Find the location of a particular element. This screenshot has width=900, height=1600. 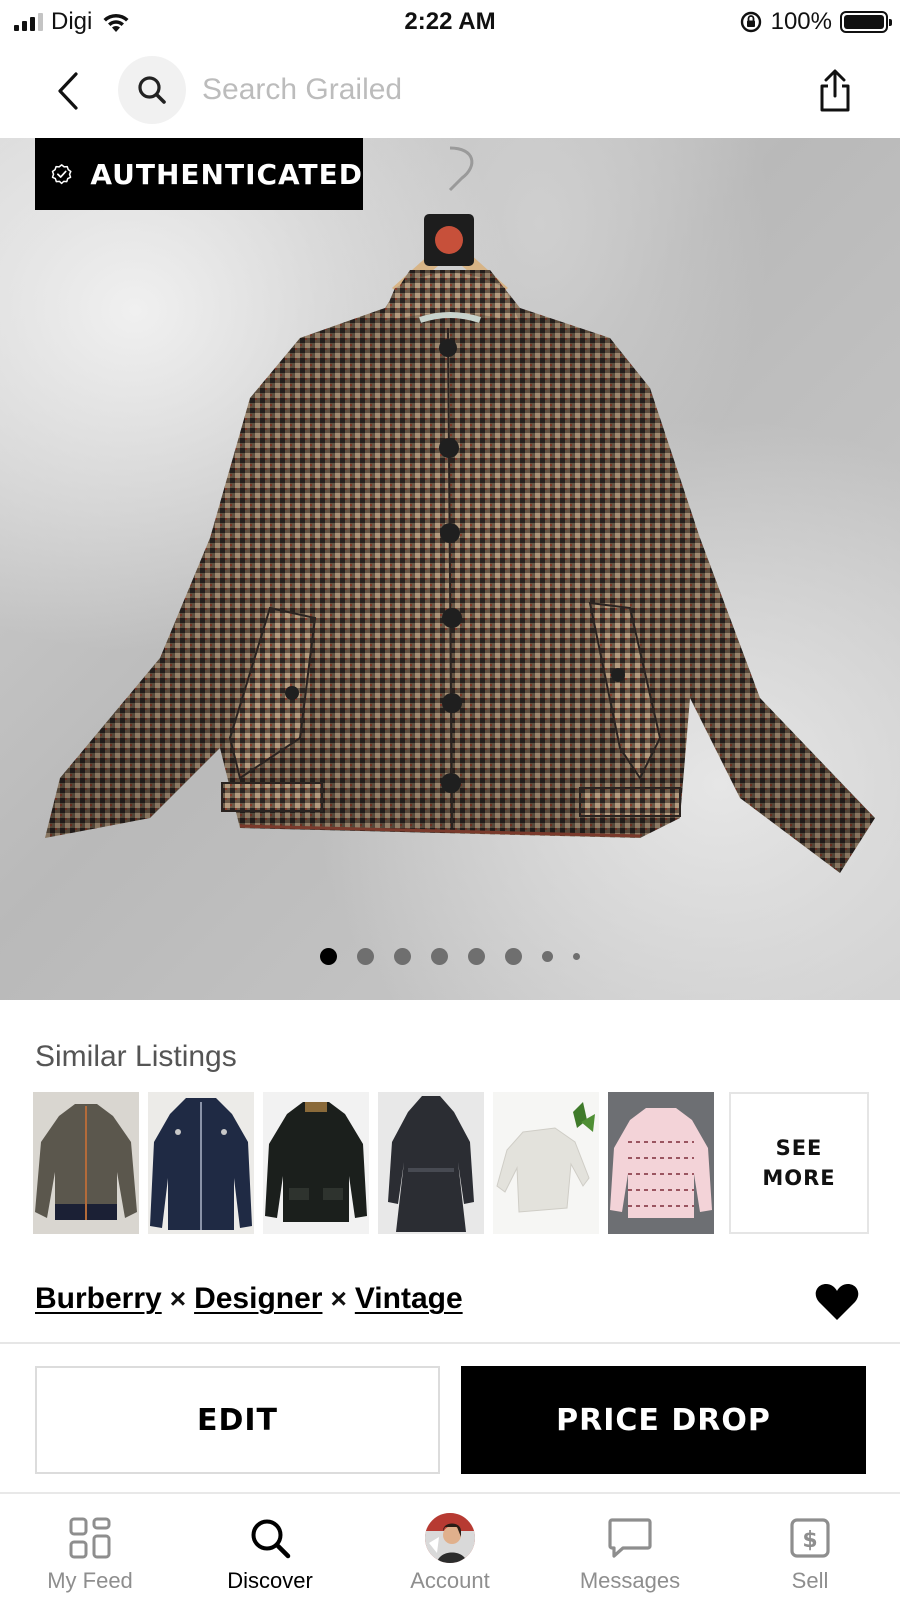

edit-button: EDIT is located at coordinates (237, 1420).